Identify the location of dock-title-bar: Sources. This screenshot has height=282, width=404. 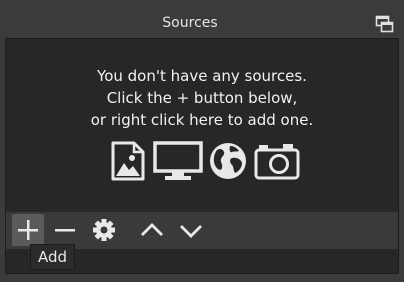
(202, 19).